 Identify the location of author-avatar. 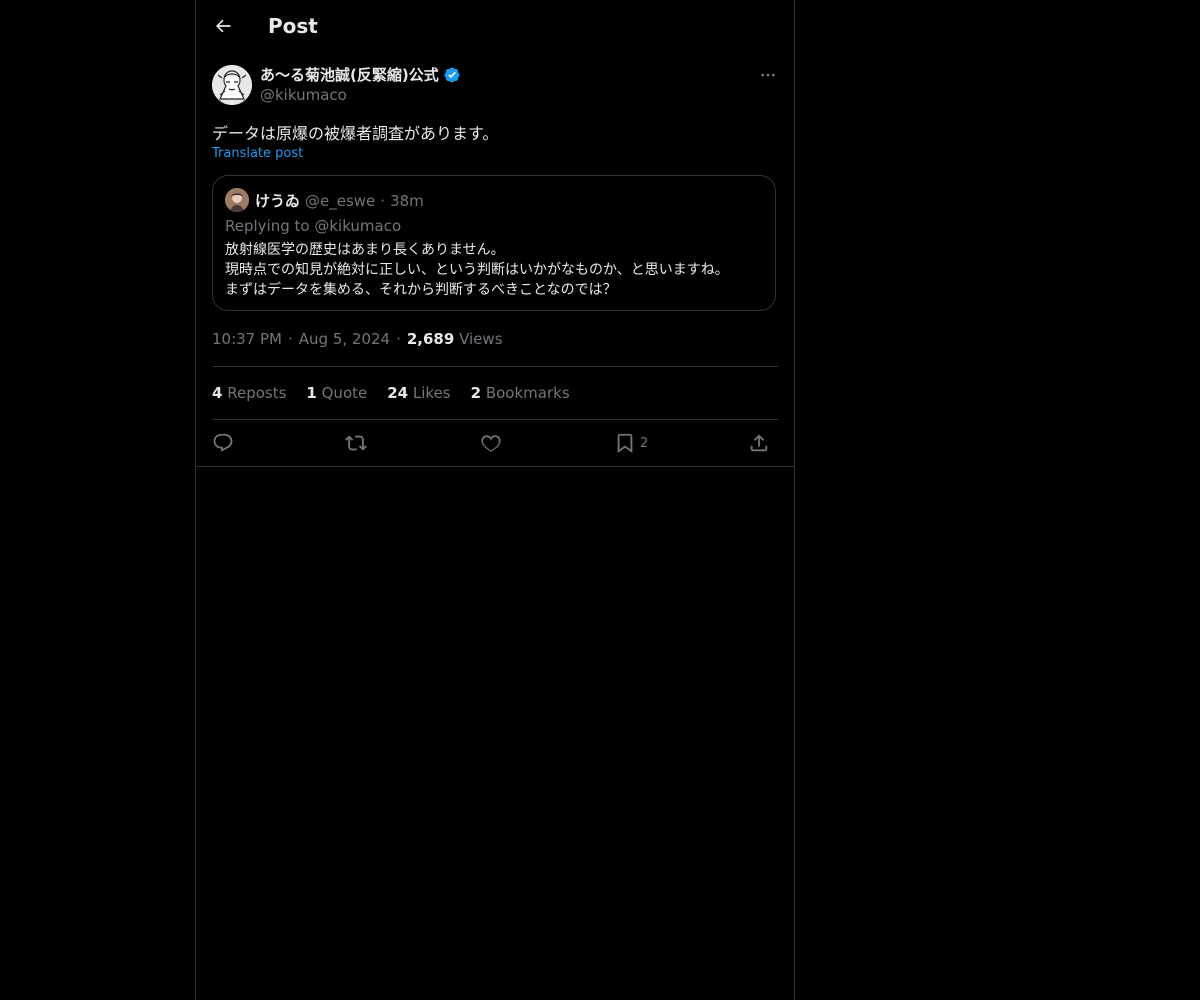
(232, 85).